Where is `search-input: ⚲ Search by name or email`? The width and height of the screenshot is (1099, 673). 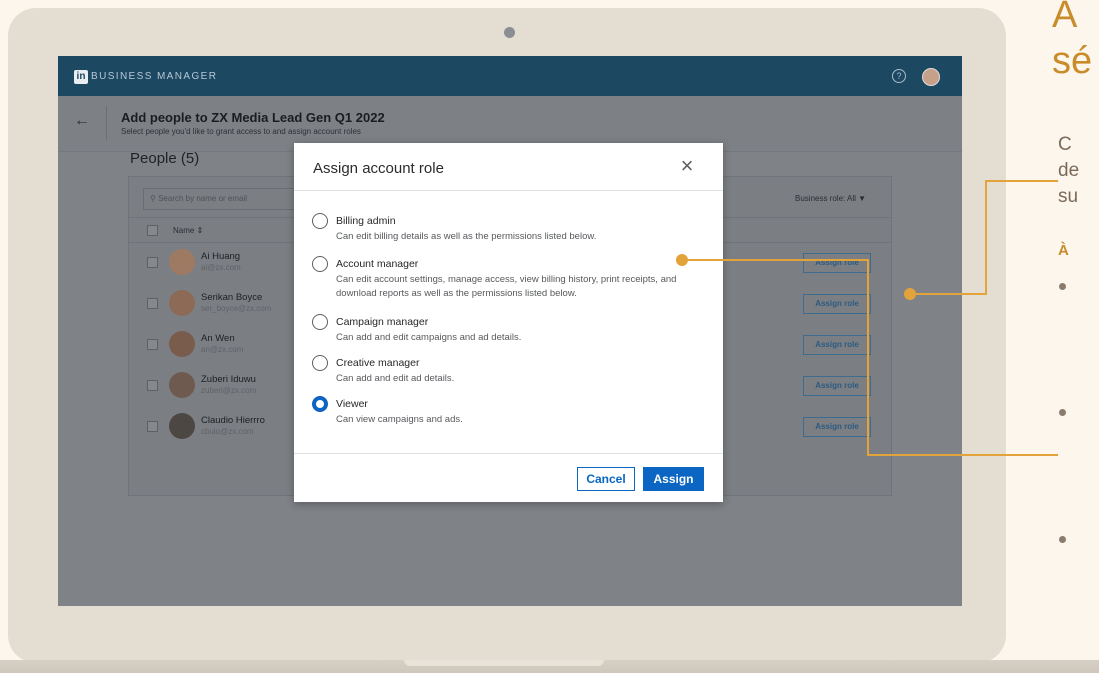 search-input: ⚲ Search by name or email is located at coordinates (227, 199).